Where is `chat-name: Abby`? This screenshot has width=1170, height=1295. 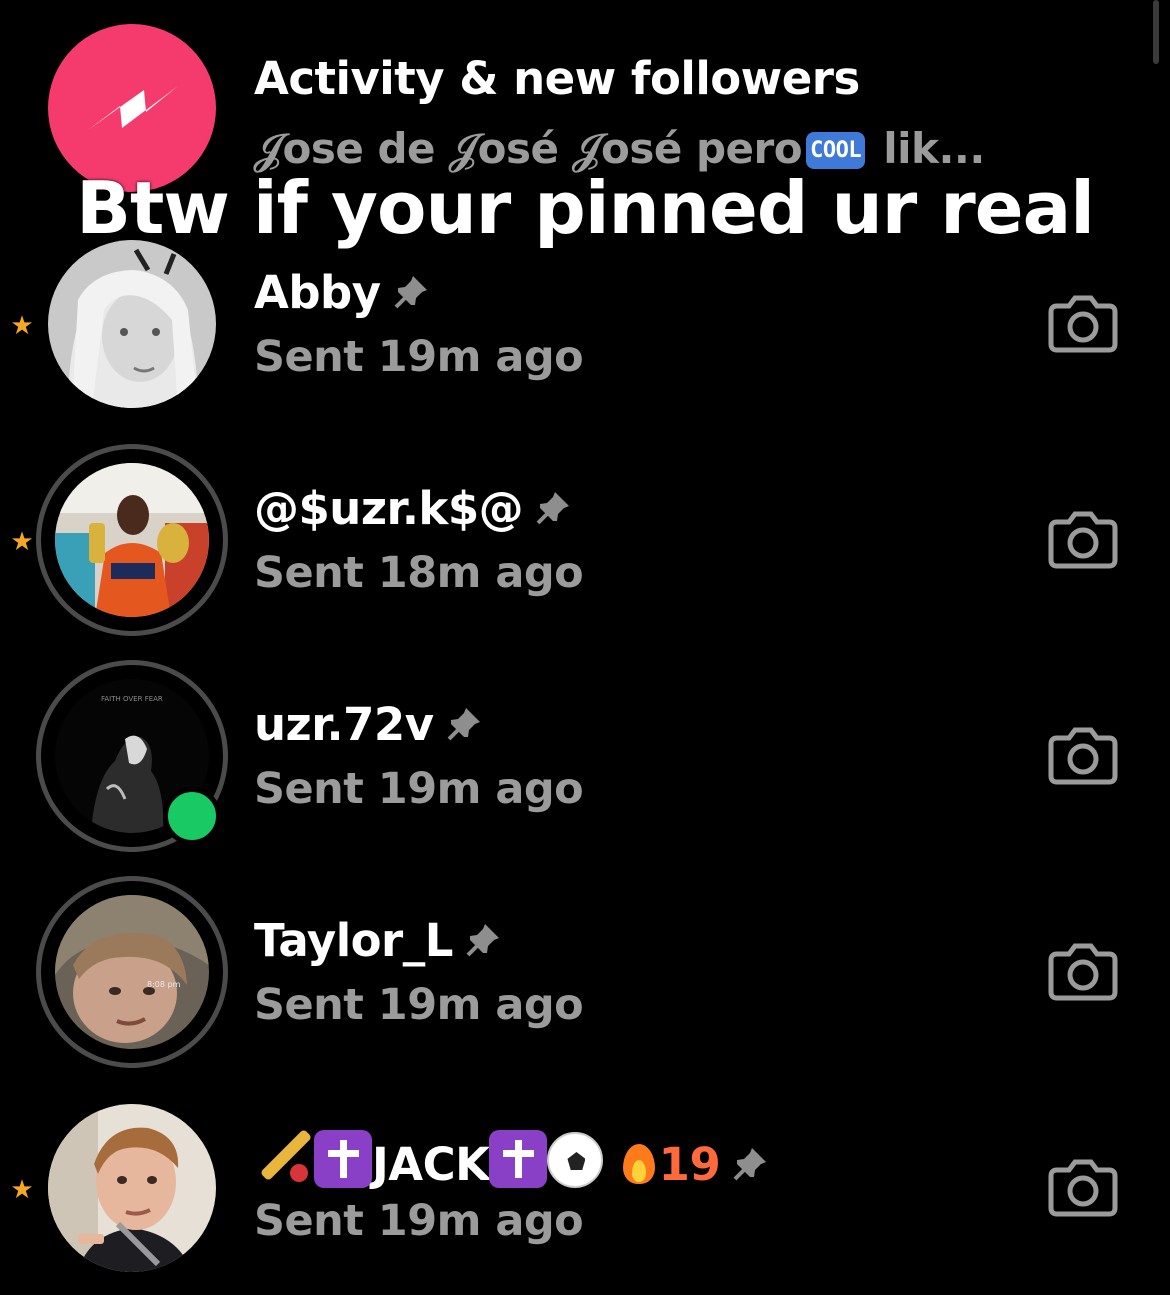
chat-name: Abby is located at coordinates (342, 292).